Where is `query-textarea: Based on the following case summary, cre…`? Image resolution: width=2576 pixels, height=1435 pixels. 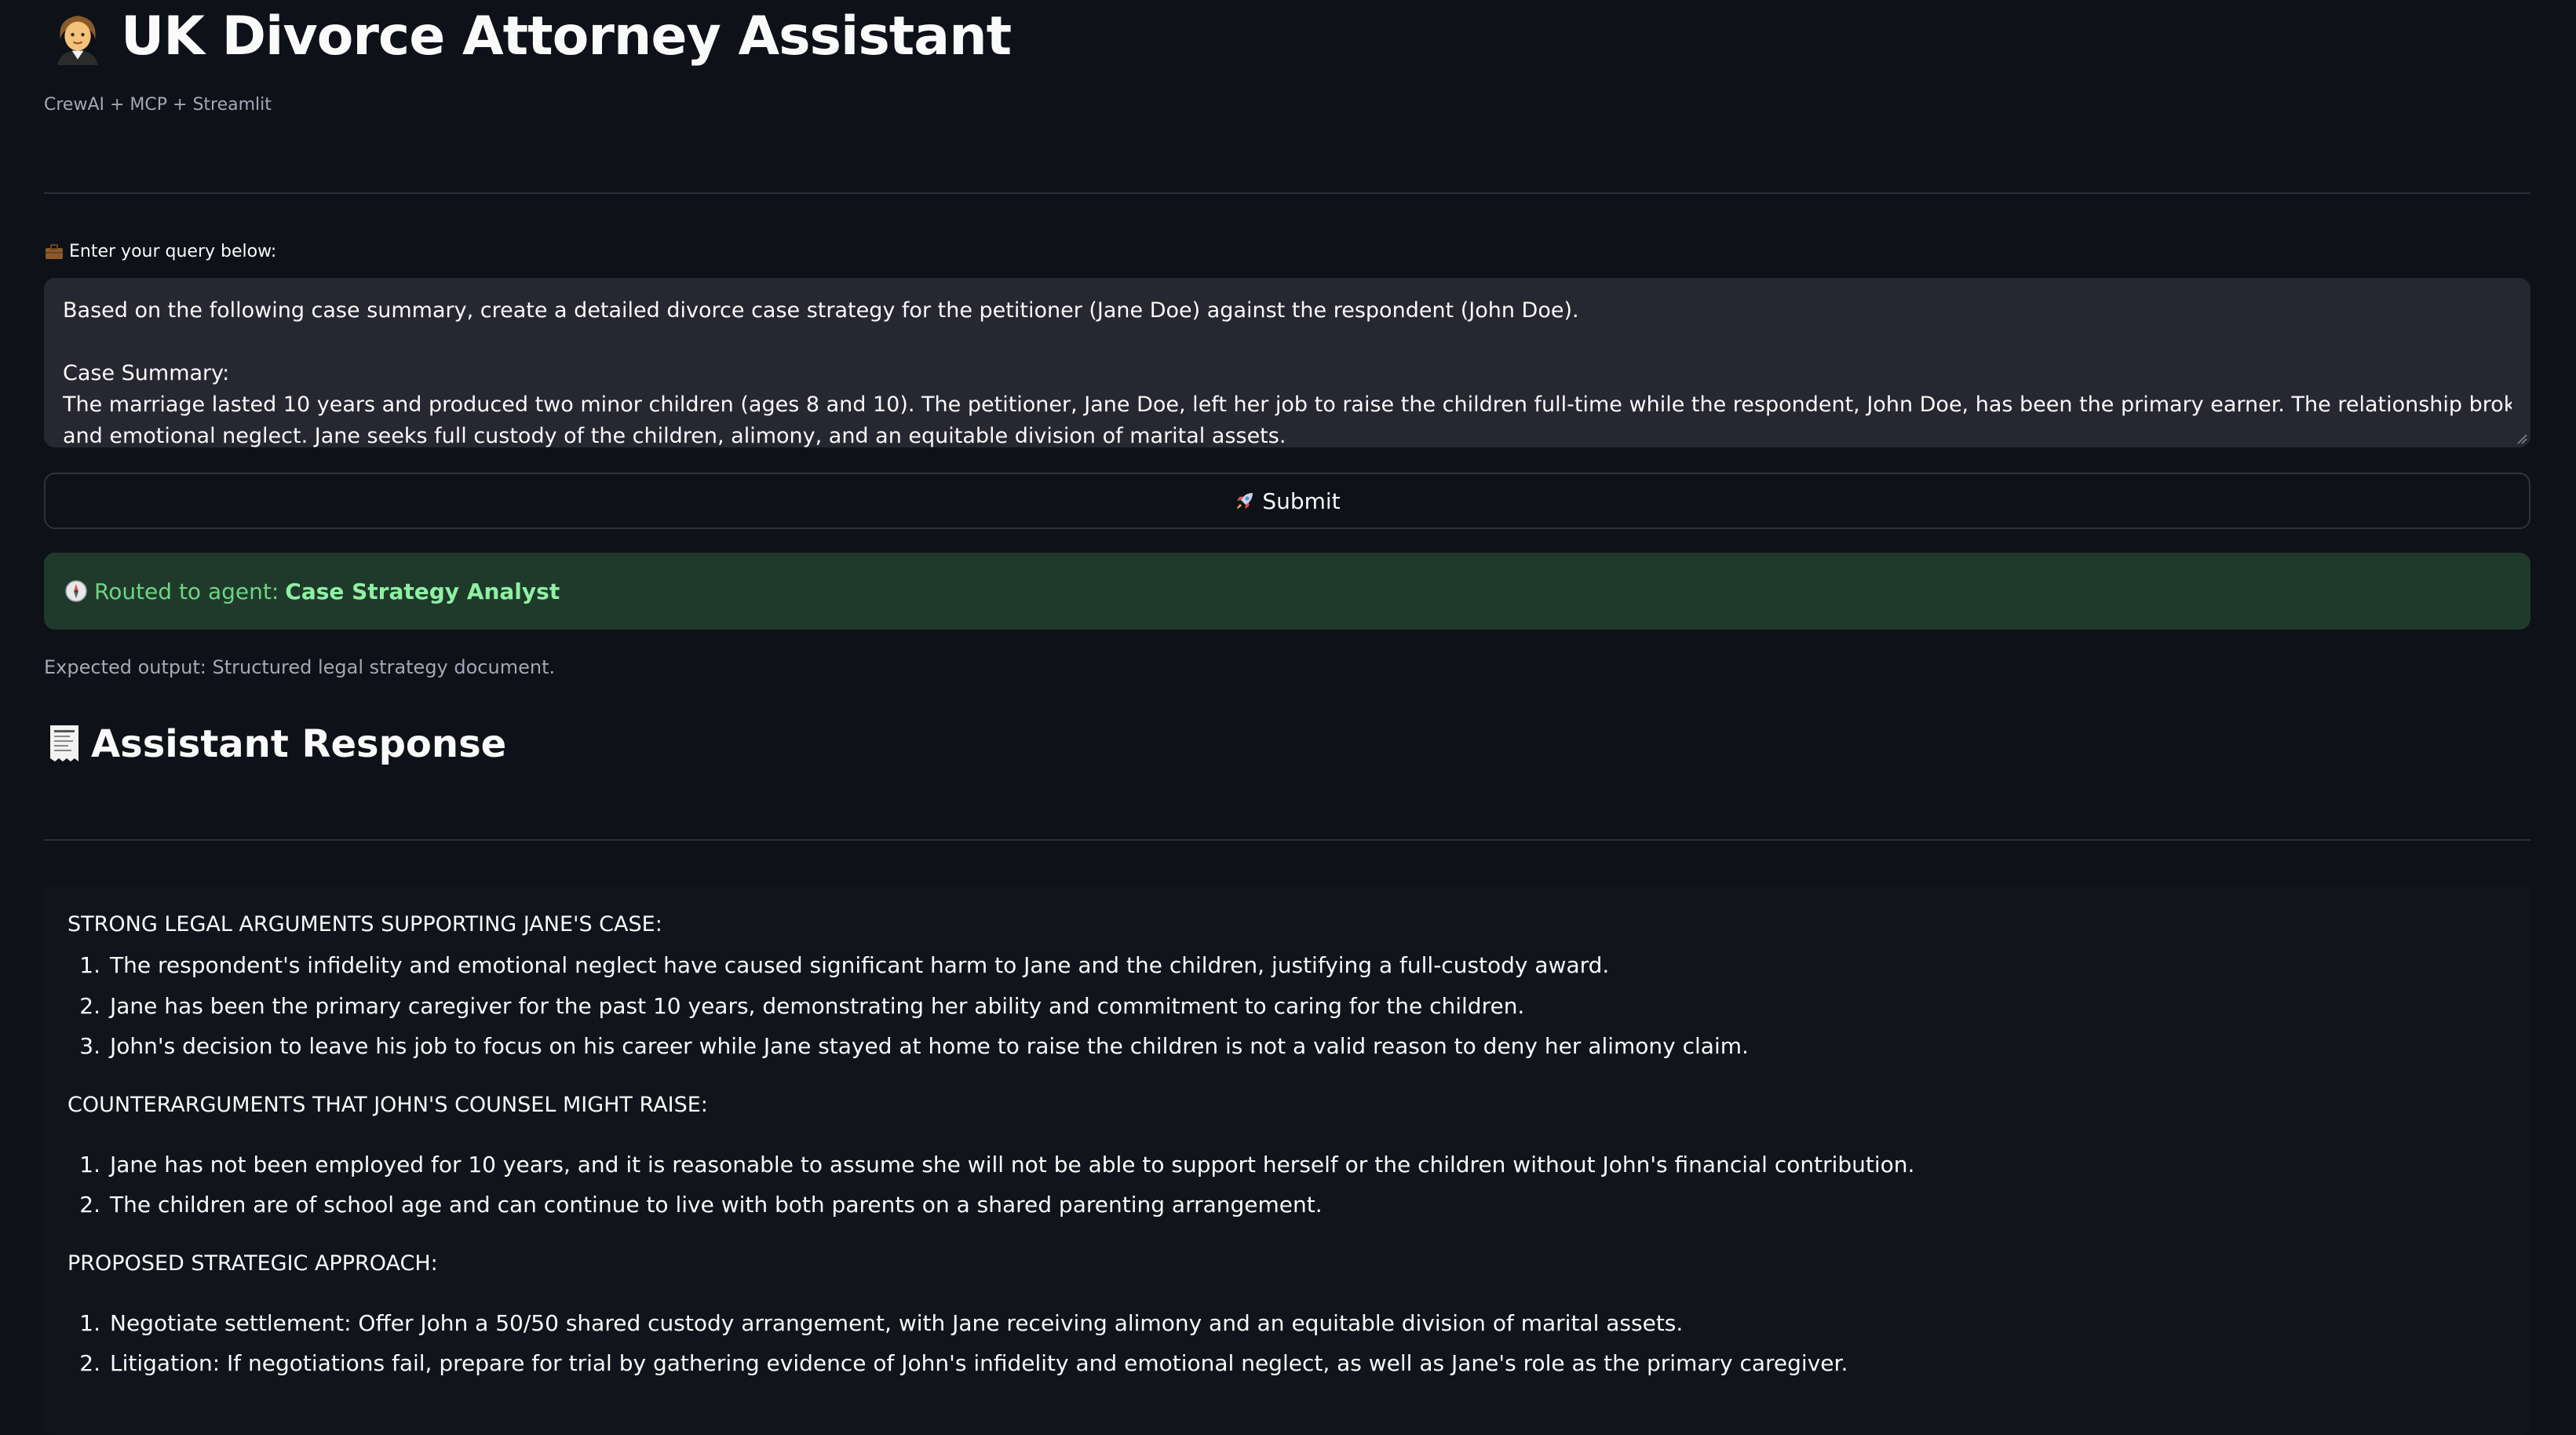 query-textarea: Based on the following case summary, cre… is located at coordinates (1287, 362).